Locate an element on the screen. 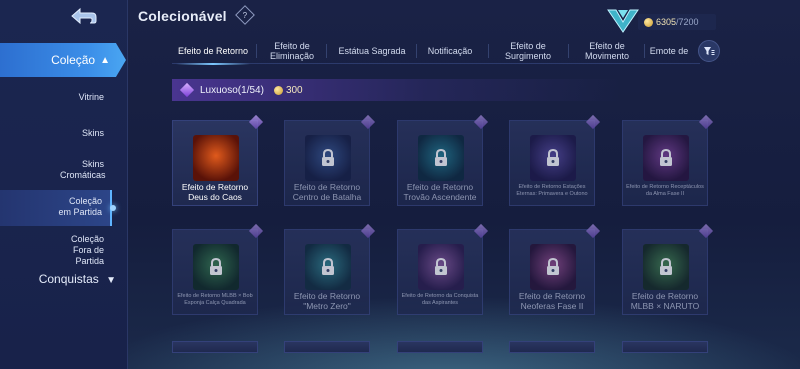 The height and width of the screenshot is (369, 800). tab-emote-de: Emote de is located at coordinates (669, 51).